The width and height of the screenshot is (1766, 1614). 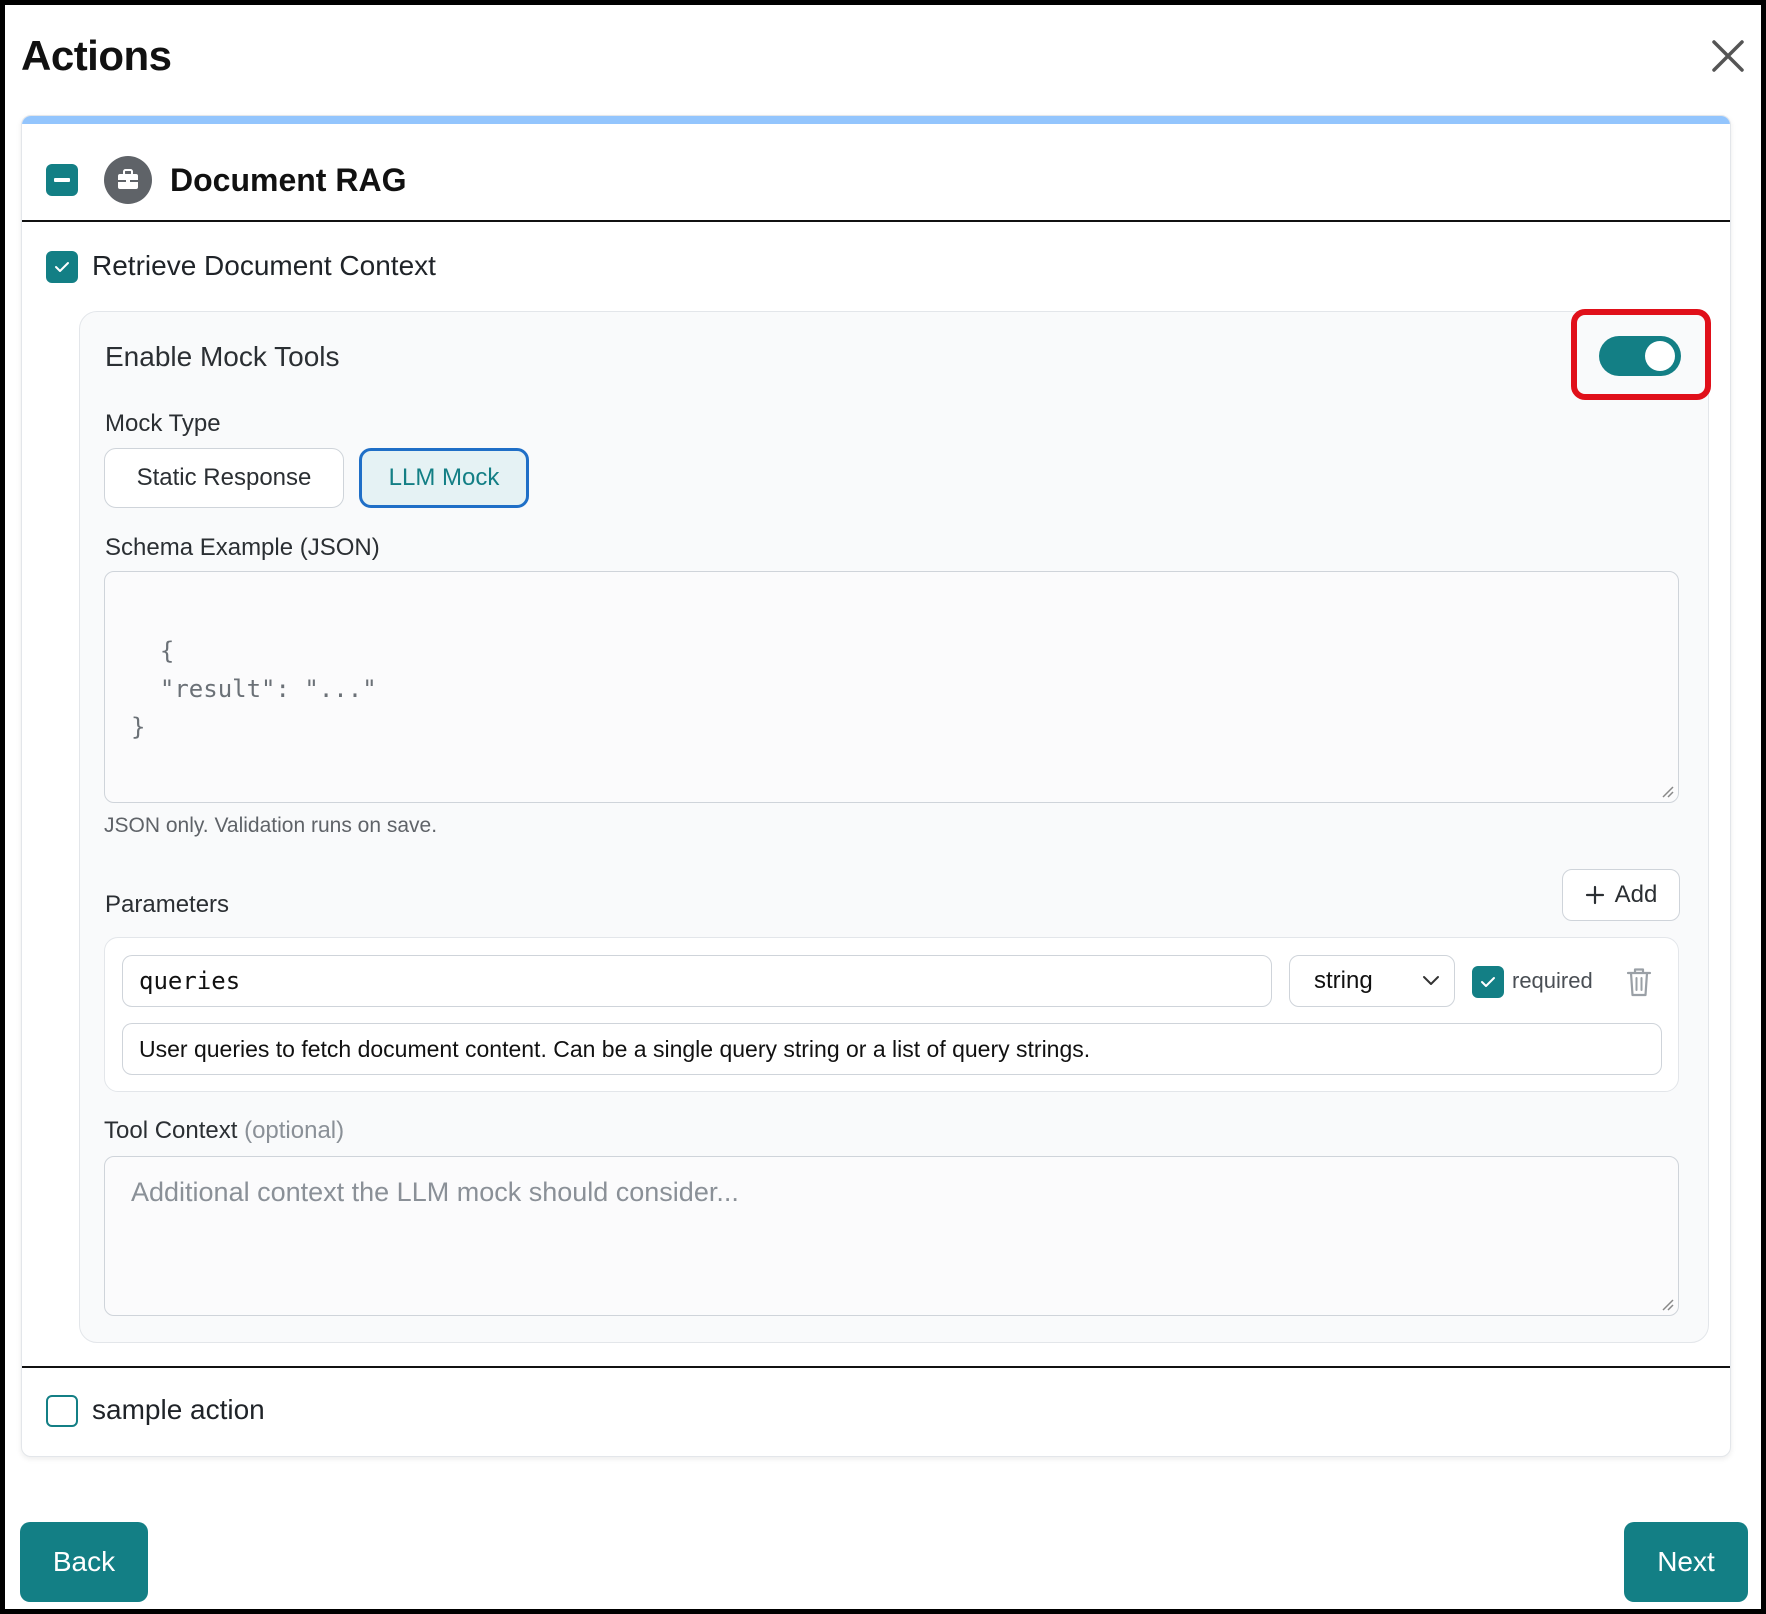 What do you see at coordinates (1686, 1562) in the screenshot?
I see `next-button: Next` at bounding box center [1686, 1562].